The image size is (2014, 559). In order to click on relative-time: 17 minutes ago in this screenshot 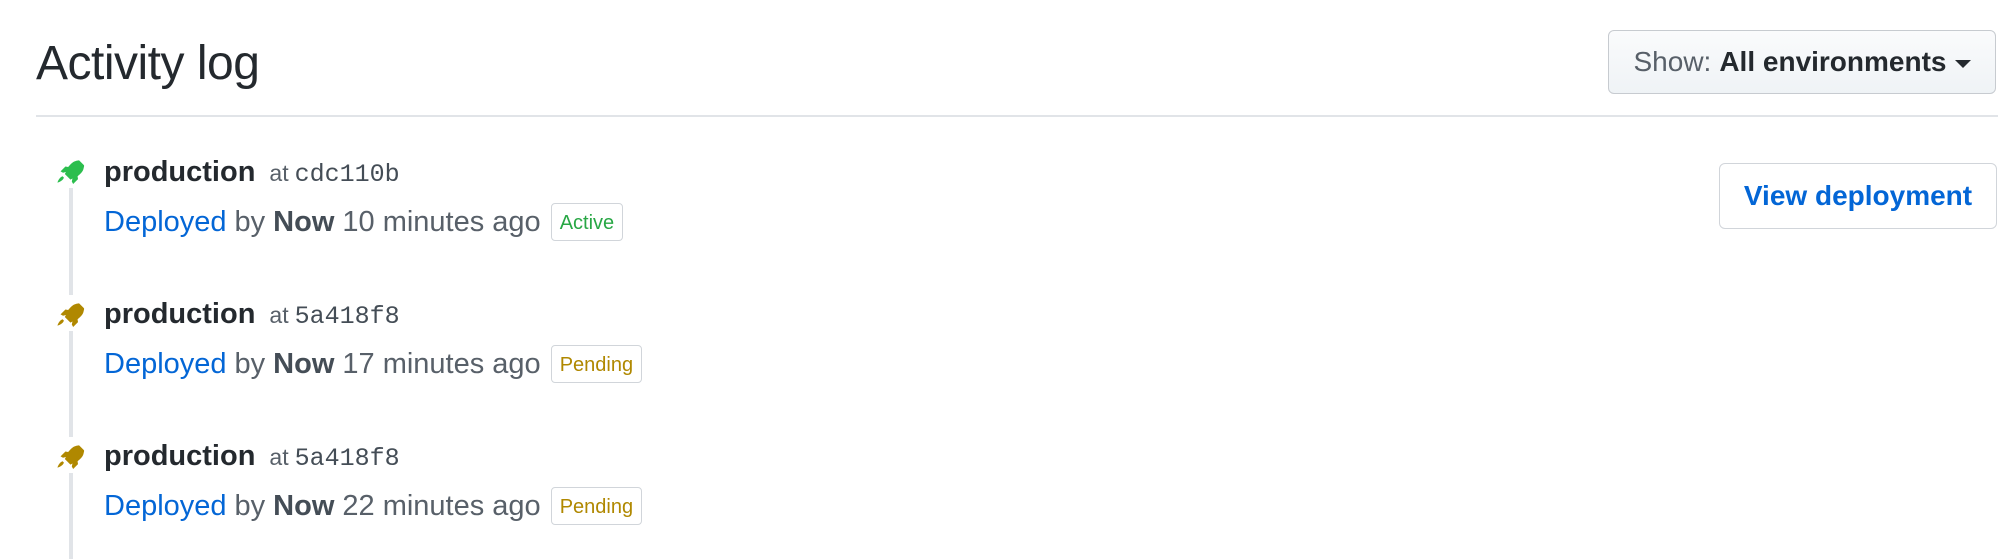, I will do `click(441, 364)`.